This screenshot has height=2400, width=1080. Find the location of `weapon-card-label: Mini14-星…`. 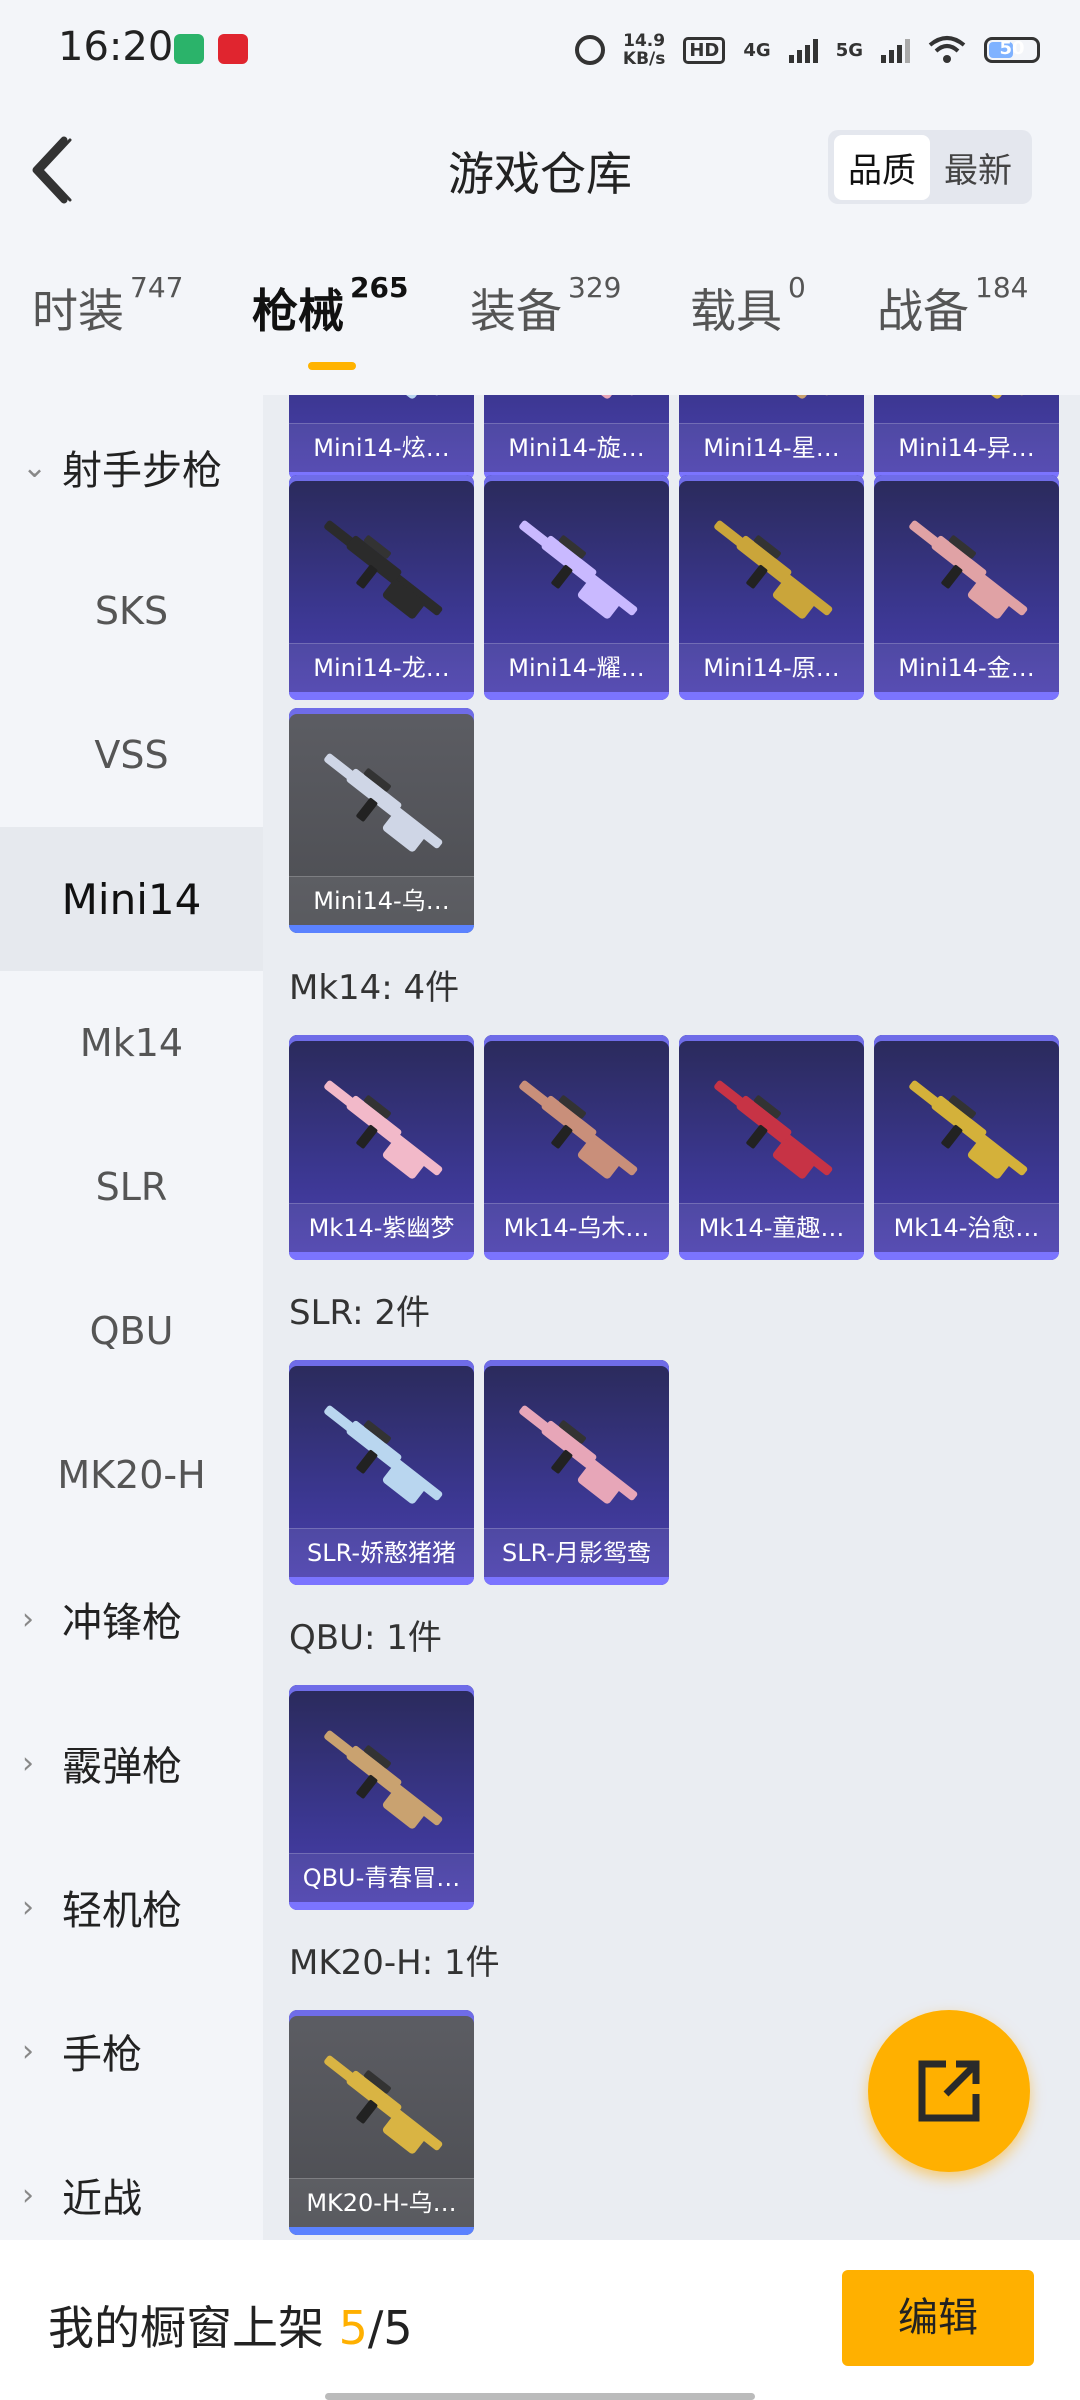

weapon-card-label: Mini14-星… is located at coordinates (771, 447).